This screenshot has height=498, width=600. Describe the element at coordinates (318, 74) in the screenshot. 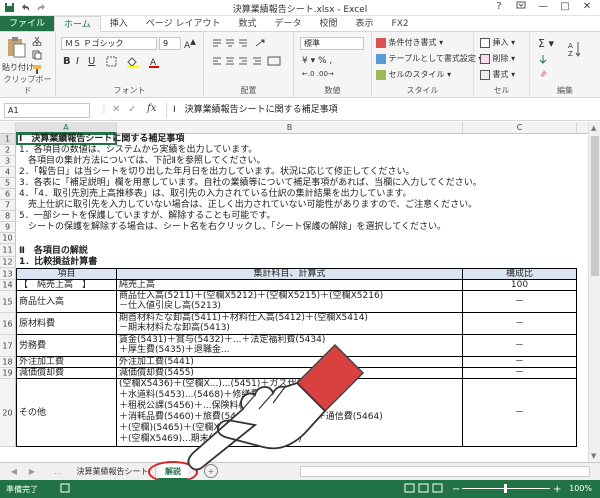

I see `decimal-icon: ←.0 .00→` at that location.